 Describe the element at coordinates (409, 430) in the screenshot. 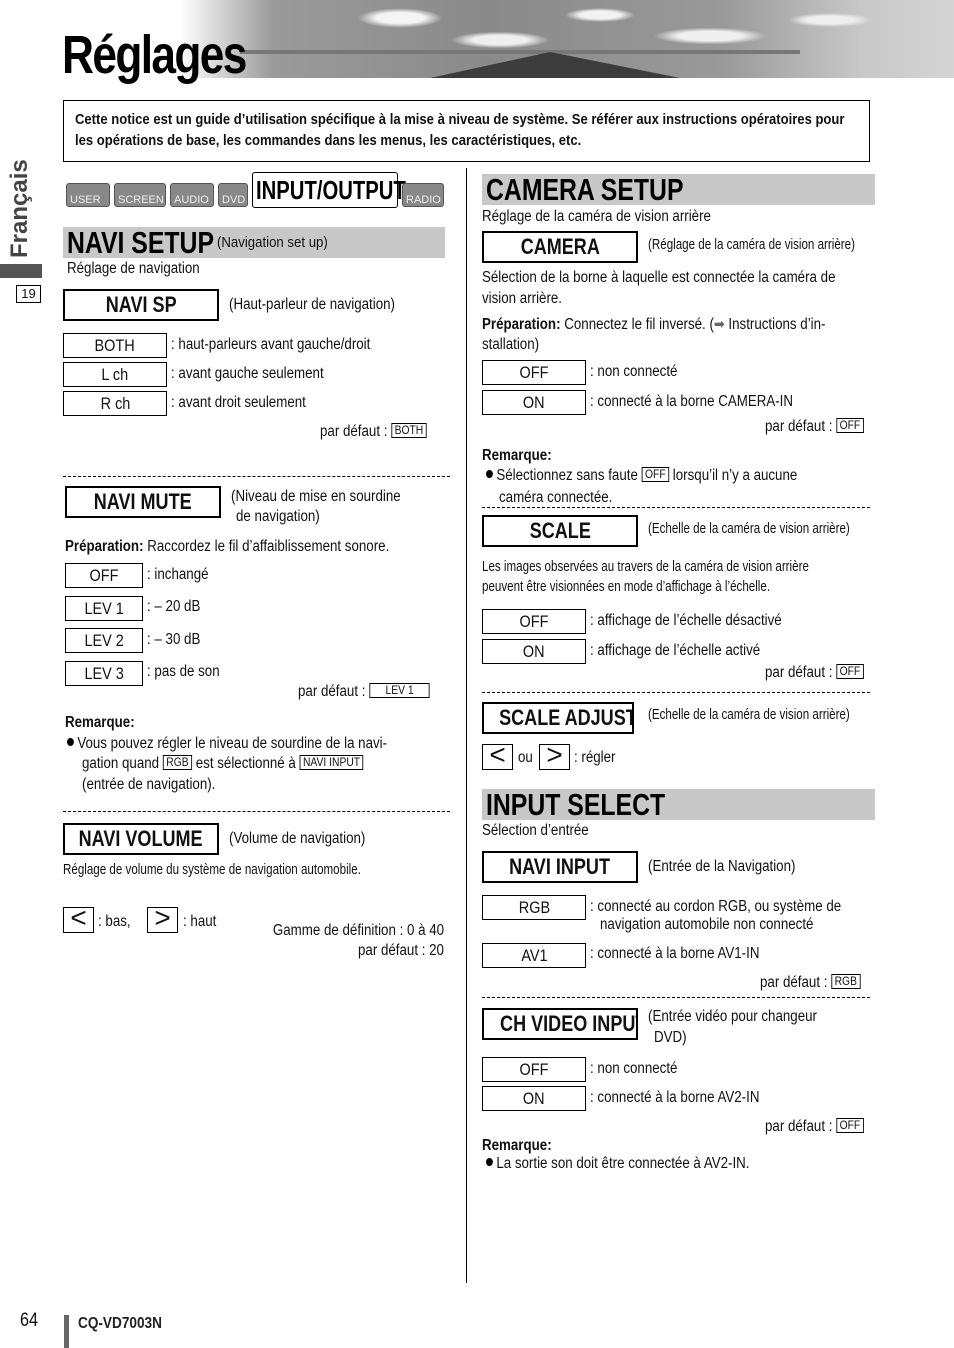

I see `default-value: BOTH` at that location.